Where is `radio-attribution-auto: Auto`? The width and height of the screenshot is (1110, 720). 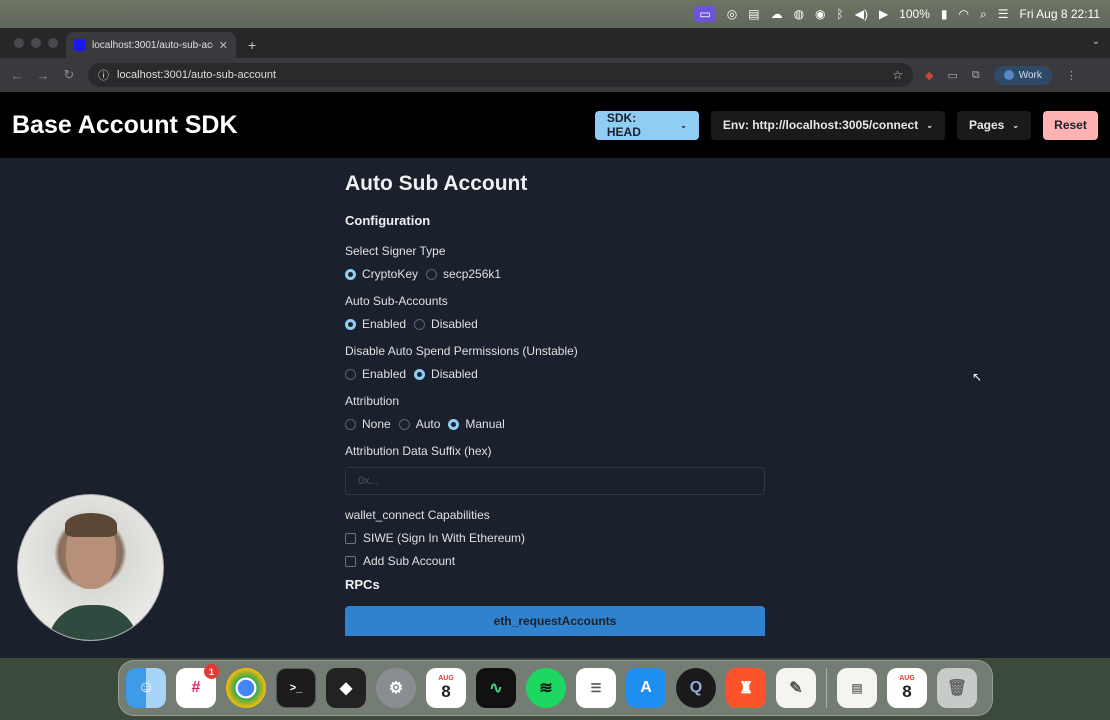
radio-attribution-auto: Auto is located at coordinates (419, 424).